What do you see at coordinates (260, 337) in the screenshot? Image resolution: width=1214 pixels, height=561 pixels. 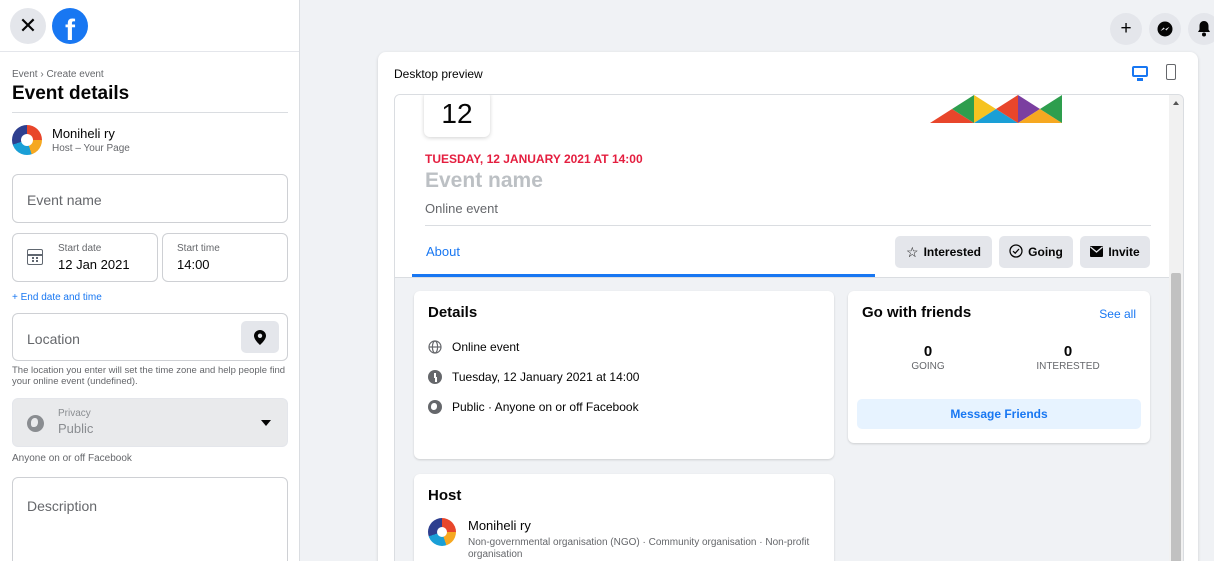 I see `location-pin-icon` at bounding box center [260, 337].